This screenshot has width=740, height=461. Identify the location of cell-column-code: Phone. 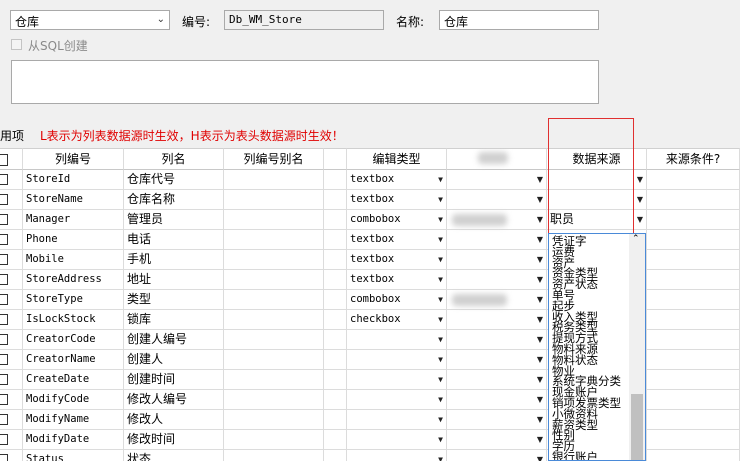
(73, 240).